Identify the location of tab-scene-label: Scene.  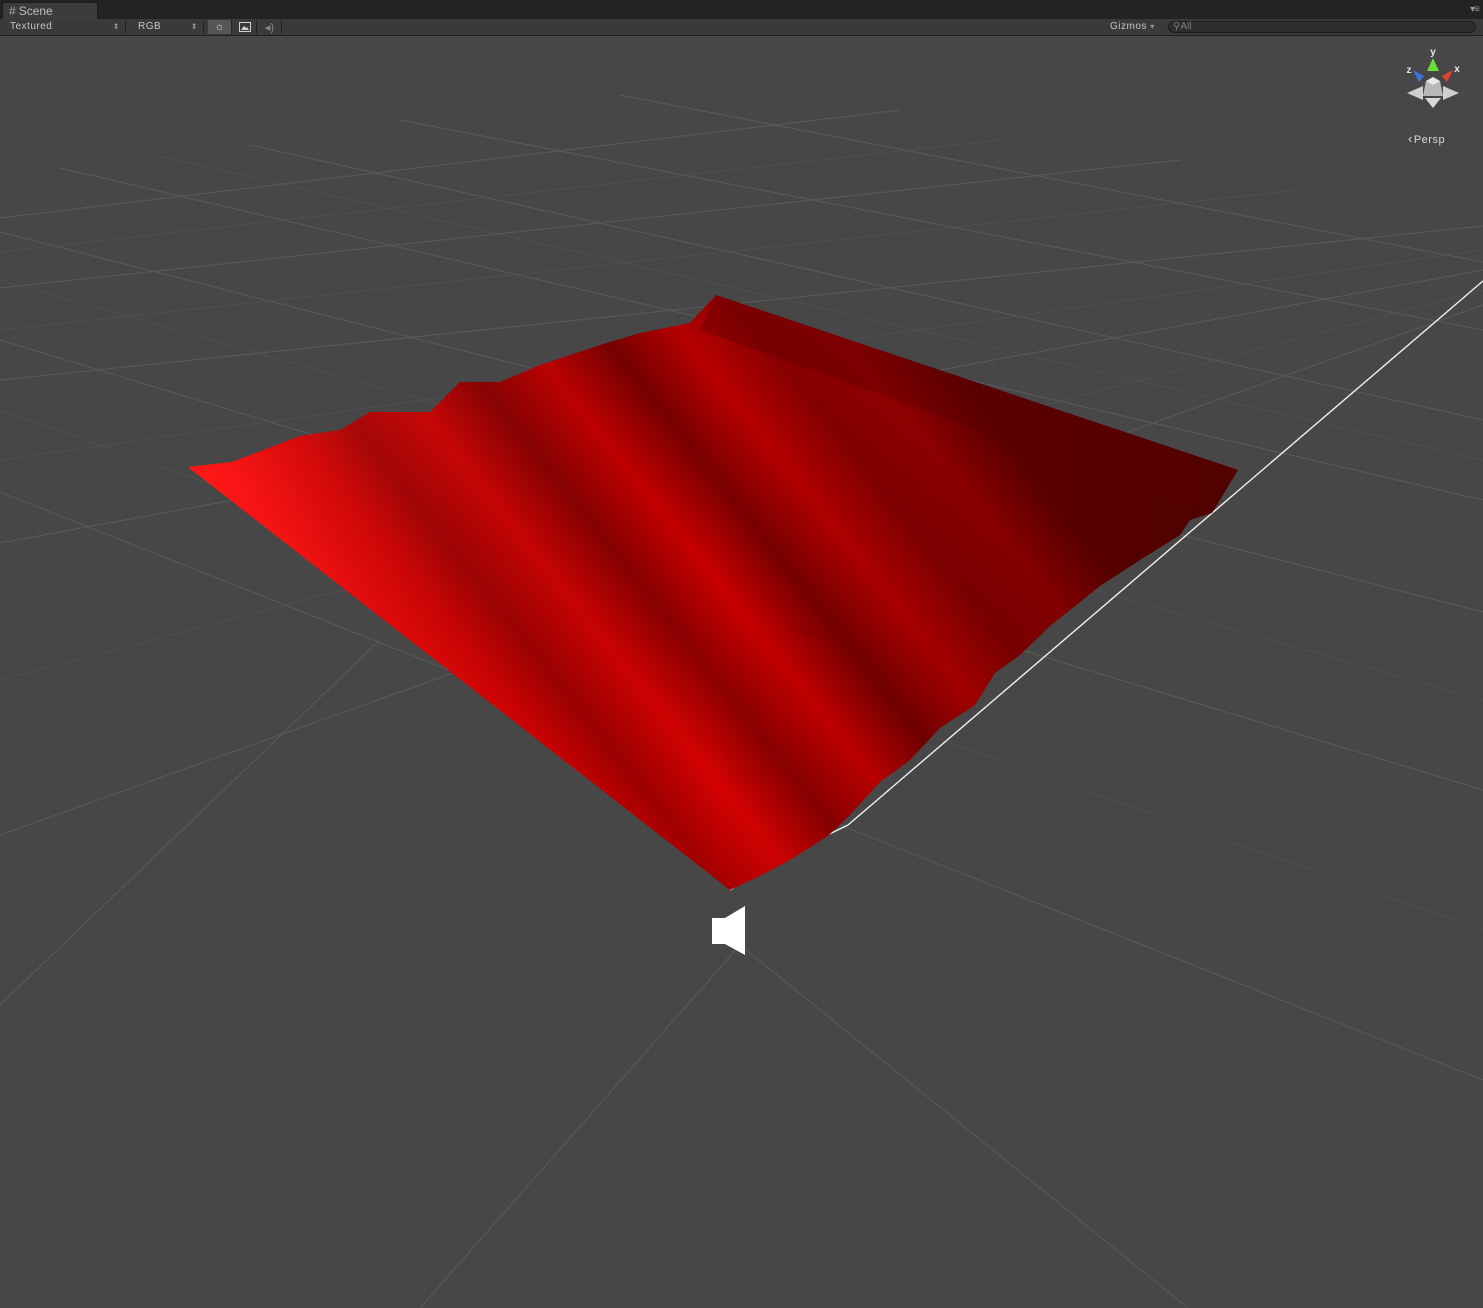
(35, 11).